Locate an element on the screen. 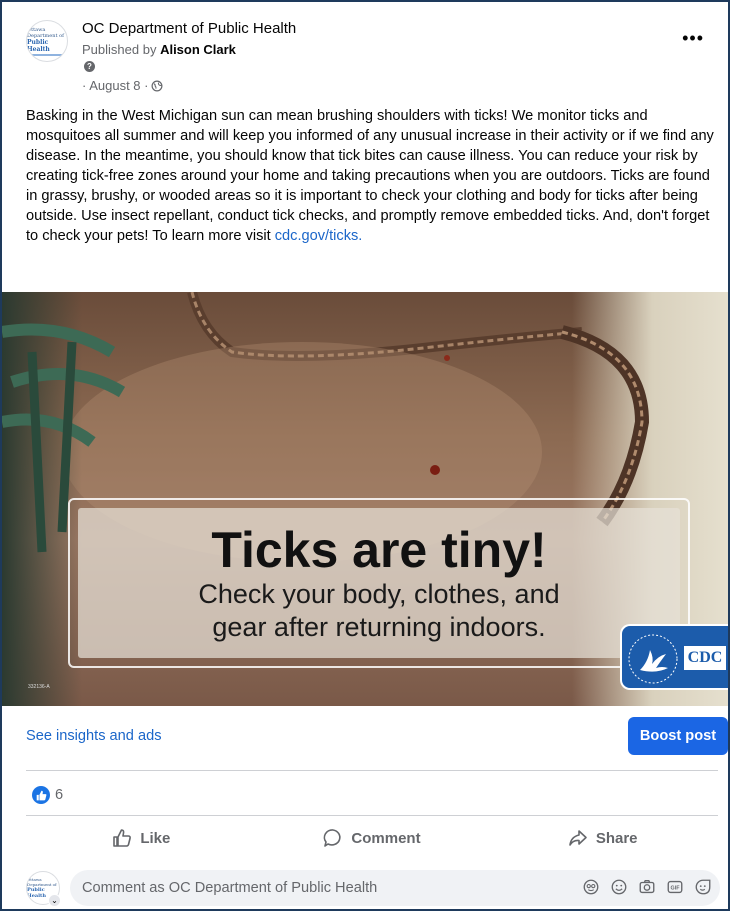 The image size is (730, 911). boost-post-button: Boost post is located at coordinates (678, 736).